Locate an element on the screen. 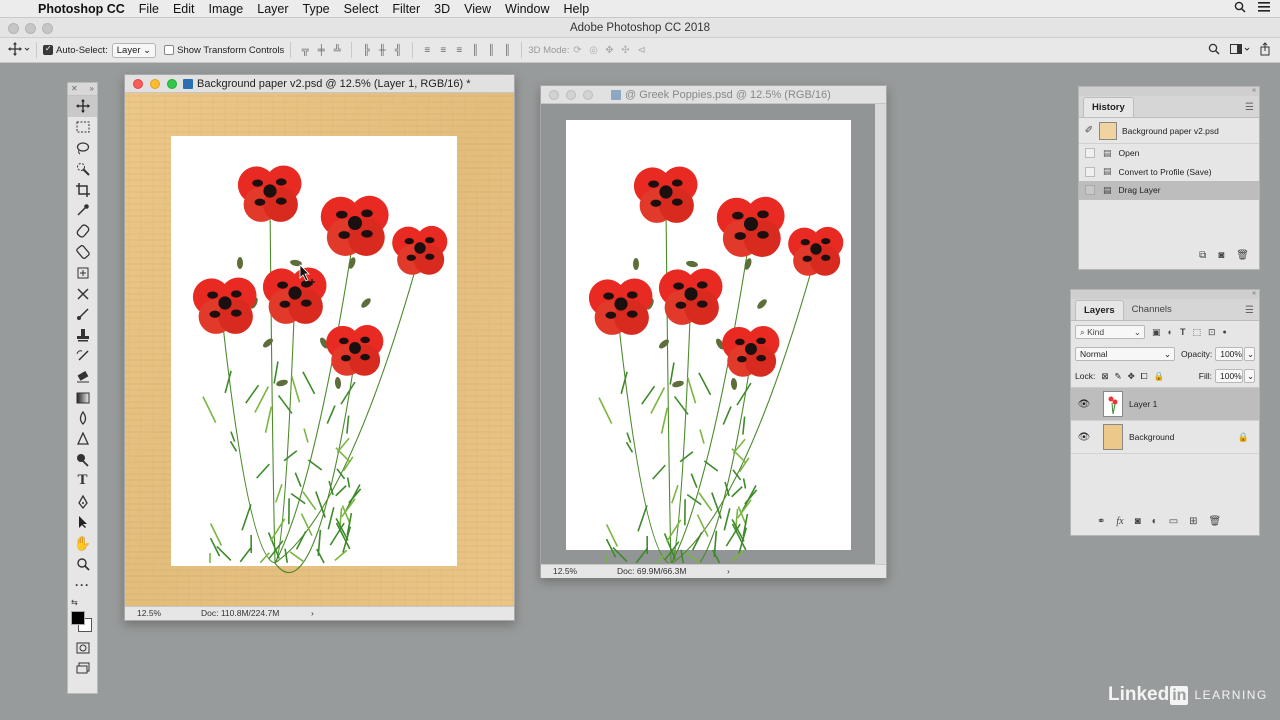 Image resolution: width=1280 pixels, height=720 pixels. crop-tool-icon is located at coordinates (82, 189).